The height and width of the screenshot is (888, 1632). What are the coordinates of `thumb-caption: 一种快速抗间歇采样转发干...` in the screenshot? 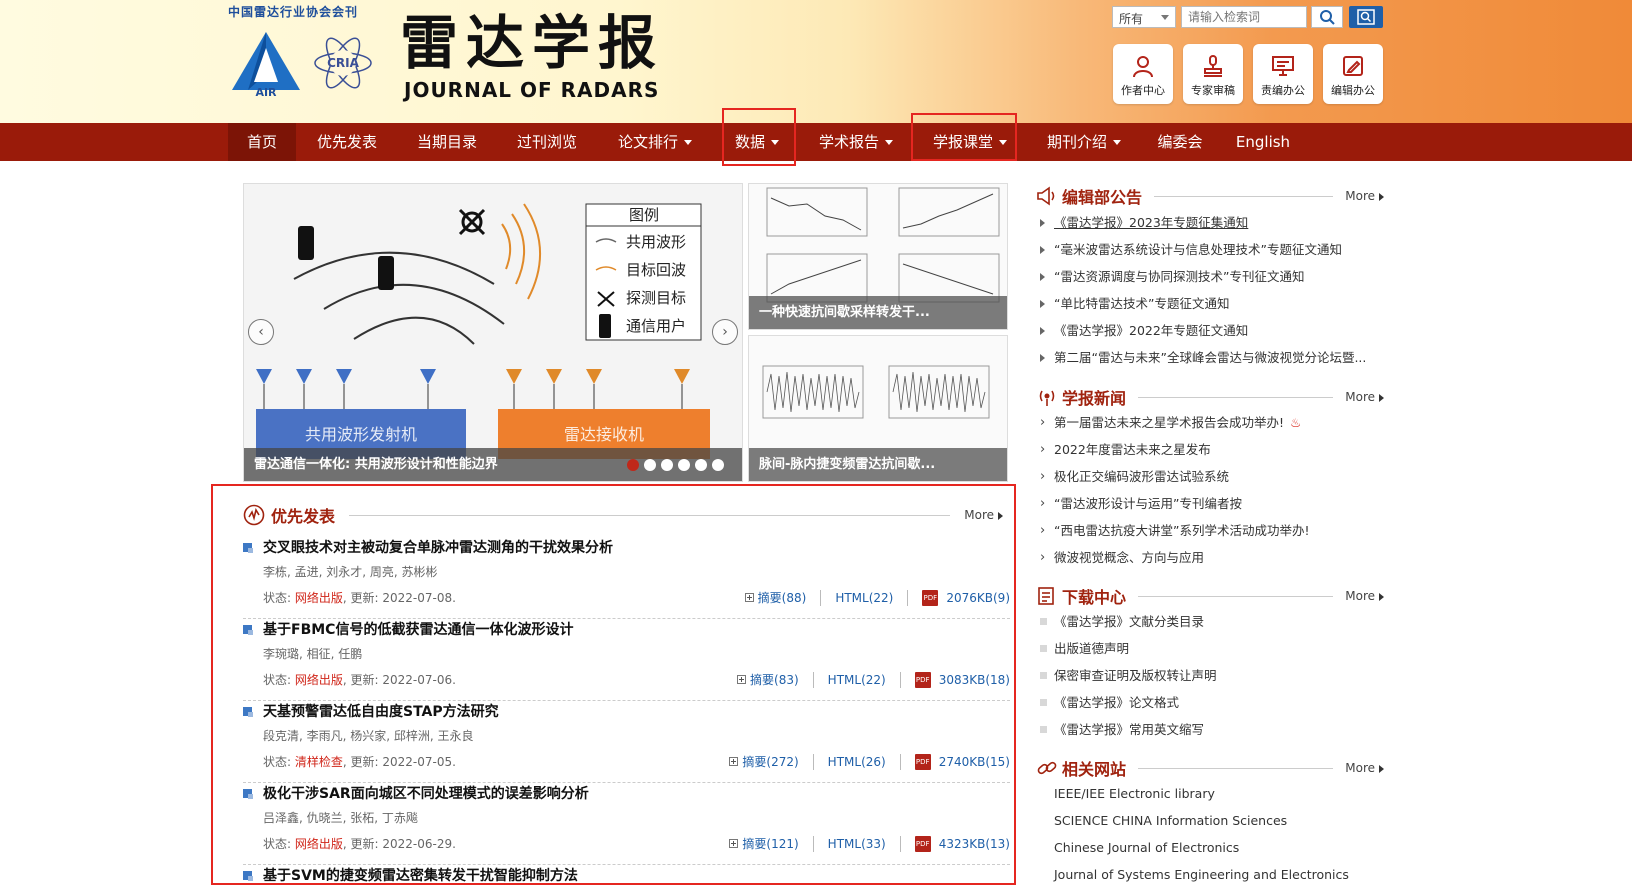 It's located at (878, 312).